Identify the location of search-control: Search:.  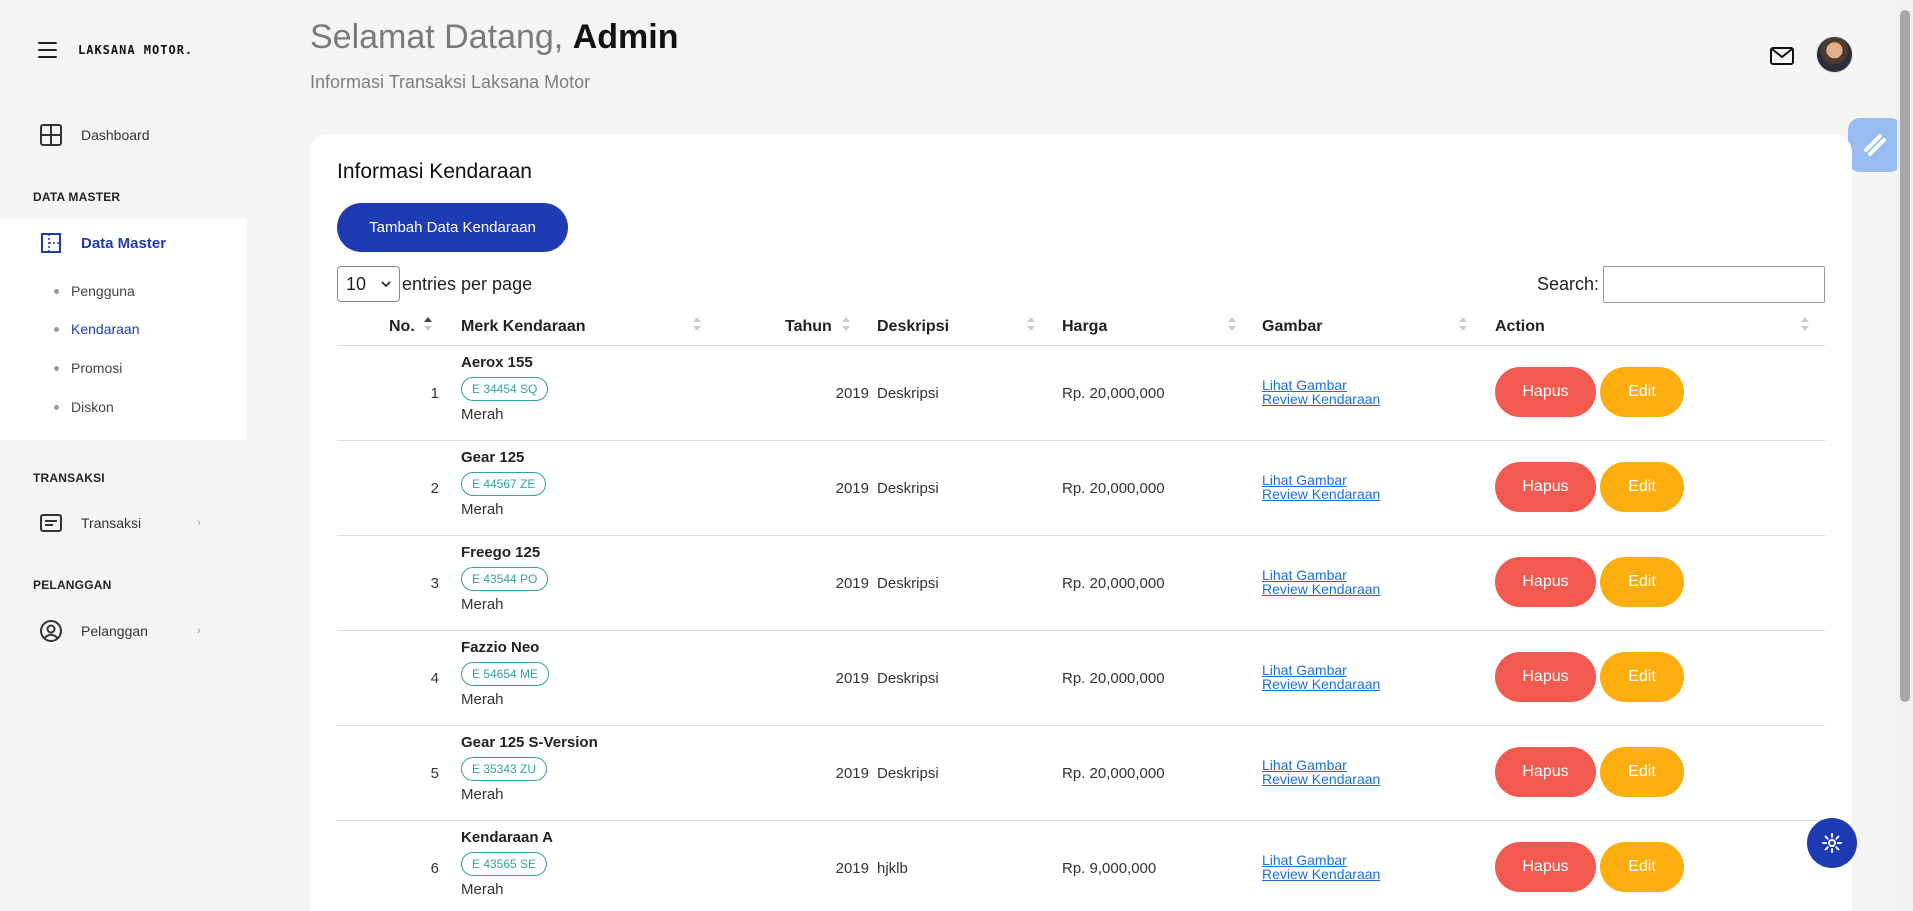
(1681, 284).